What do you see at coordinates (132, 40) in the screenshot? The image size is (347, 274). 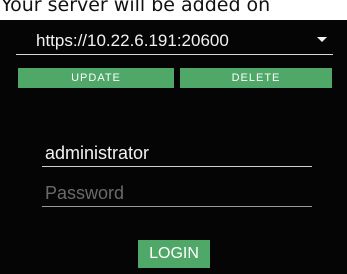 I see `server-select-value: https://10.22.6.191:20600` at bounding box center [132, 40].